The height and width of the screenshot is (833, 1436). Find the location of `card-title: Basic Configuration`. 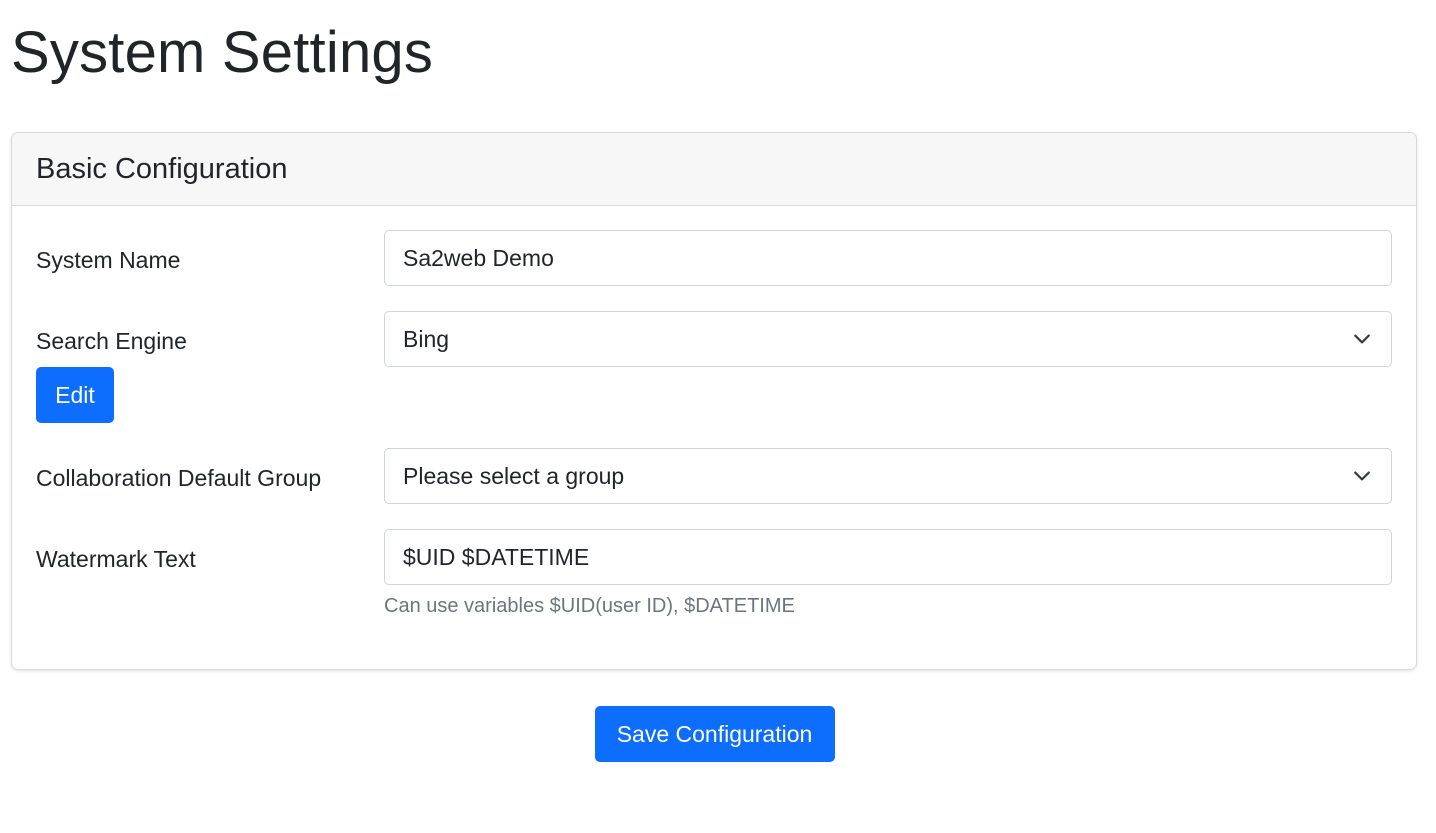

card-title: Basic Configuration is located at coordinates (162, 168).